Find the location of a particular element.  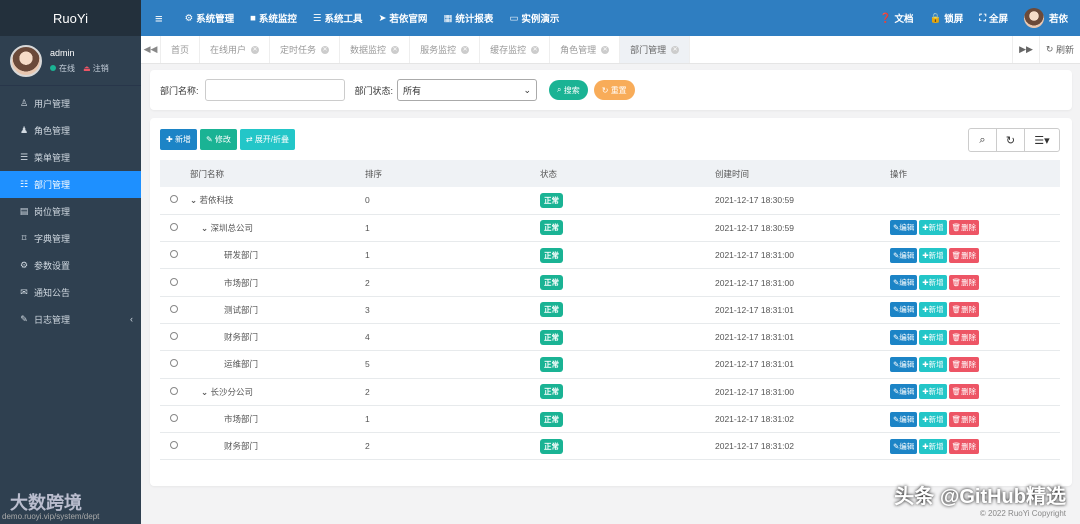

tab-5: 缓存监控 ✕ is located at coordinates (515, 49).